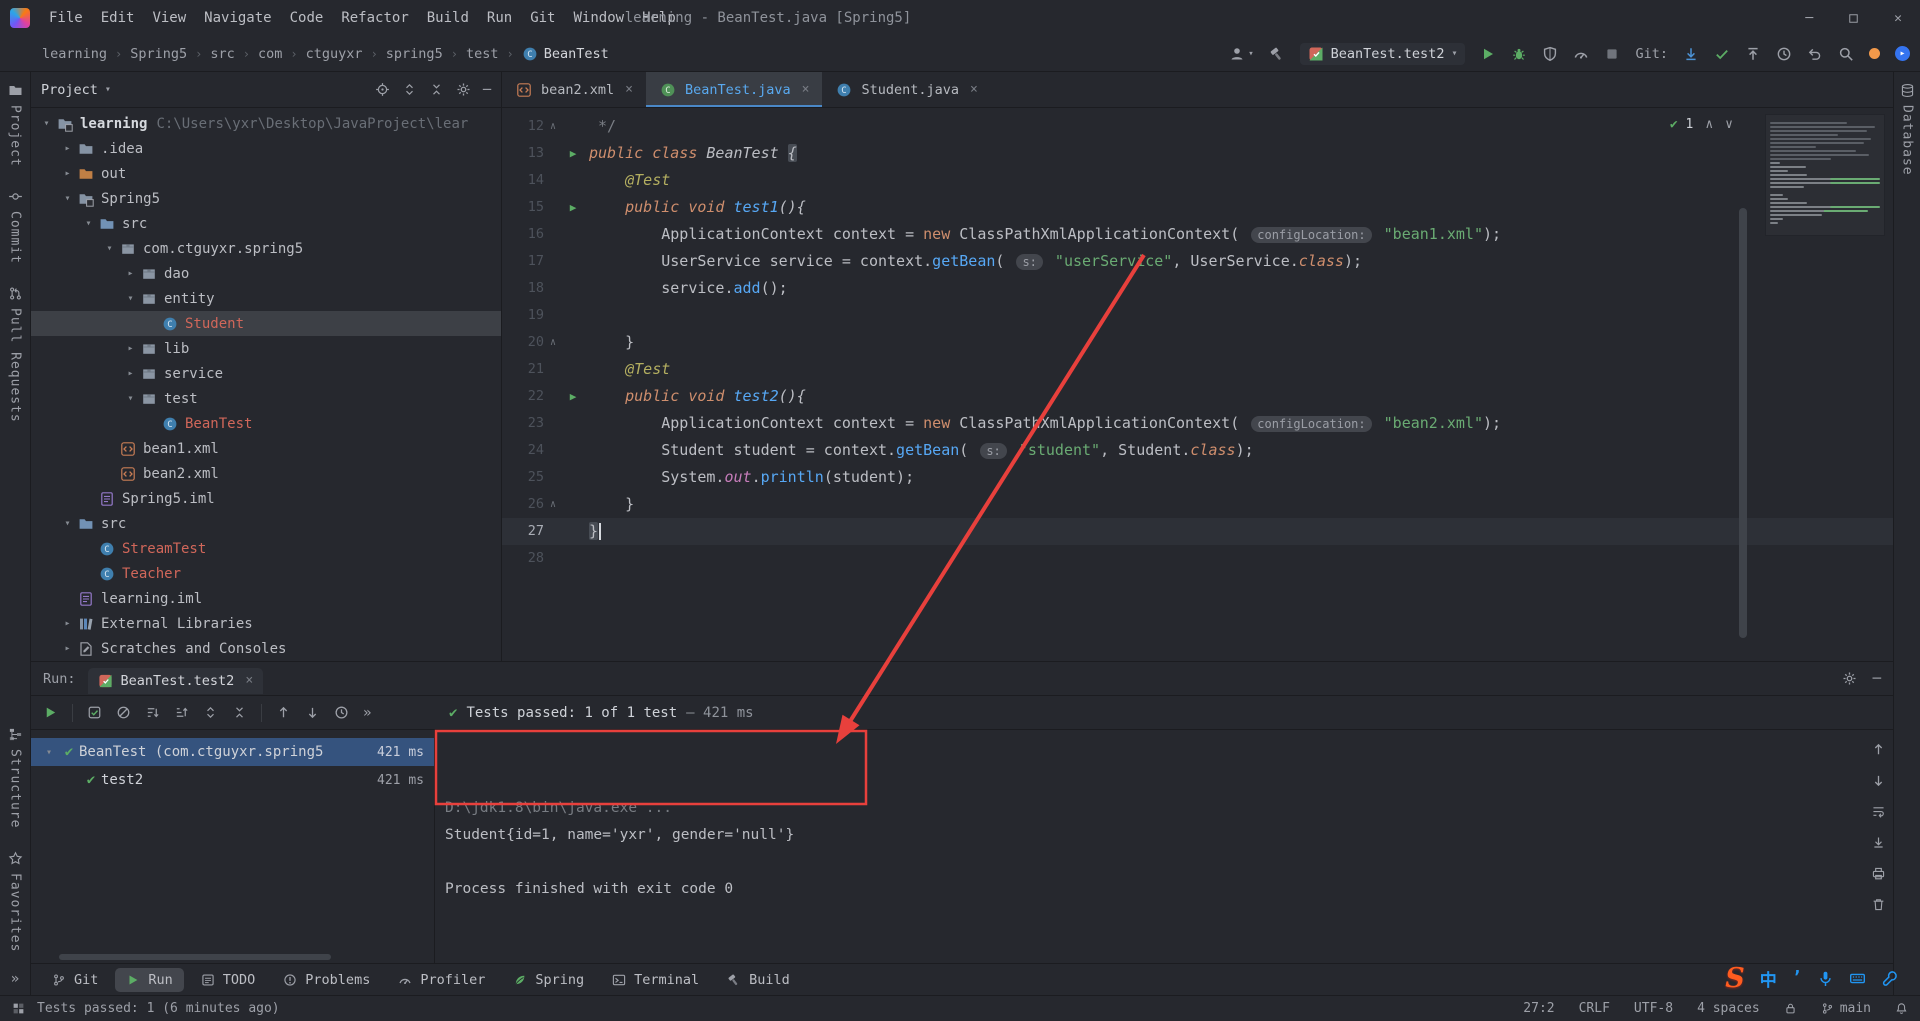 The width and height of the screenshot is (1920, 1021). Describe the element at coordinates (565, 54) in the screenshot. I see `breadcrumb-item: C BeanTest` at that location.